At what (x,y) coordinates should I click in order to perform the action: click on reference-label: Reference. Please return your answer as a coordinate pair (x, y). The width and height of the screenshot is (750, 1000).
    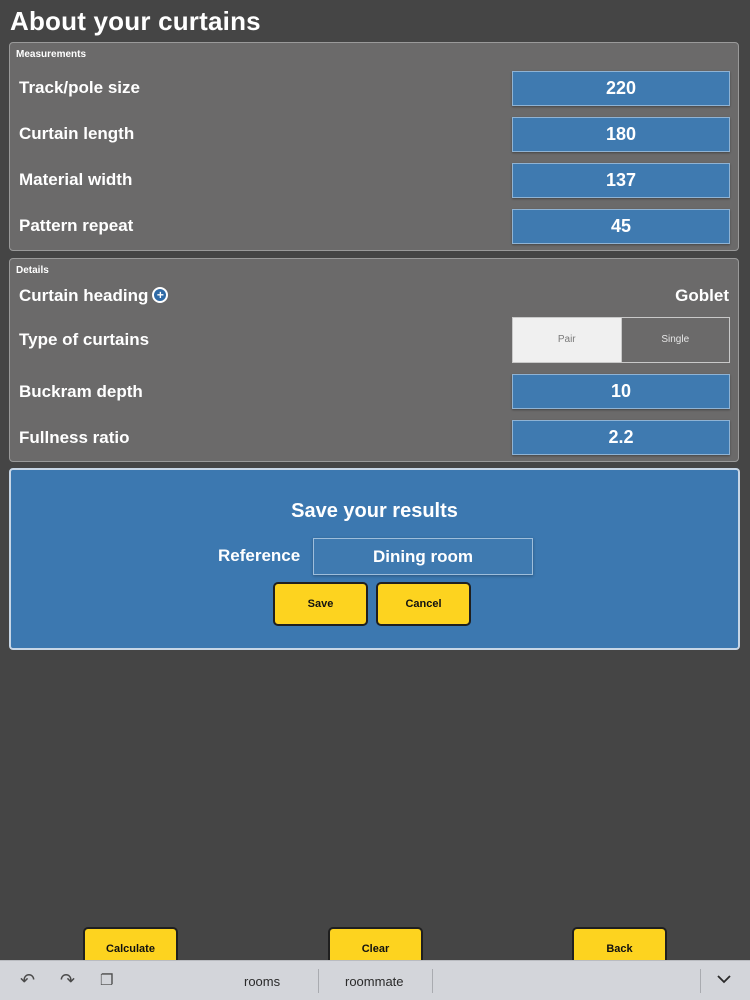
    Looking at the image, I should click on (259, 555).